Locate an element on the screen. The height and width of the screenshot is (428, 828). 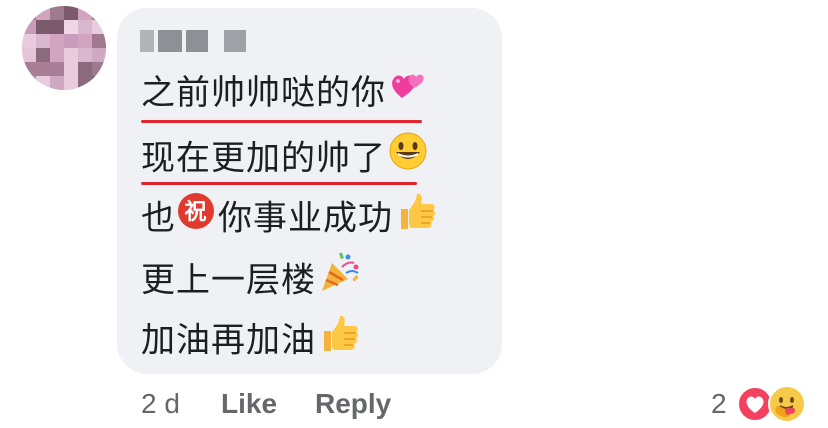
comment-line-2: 现在更加的帅了 is located at coordinates (284, 158).